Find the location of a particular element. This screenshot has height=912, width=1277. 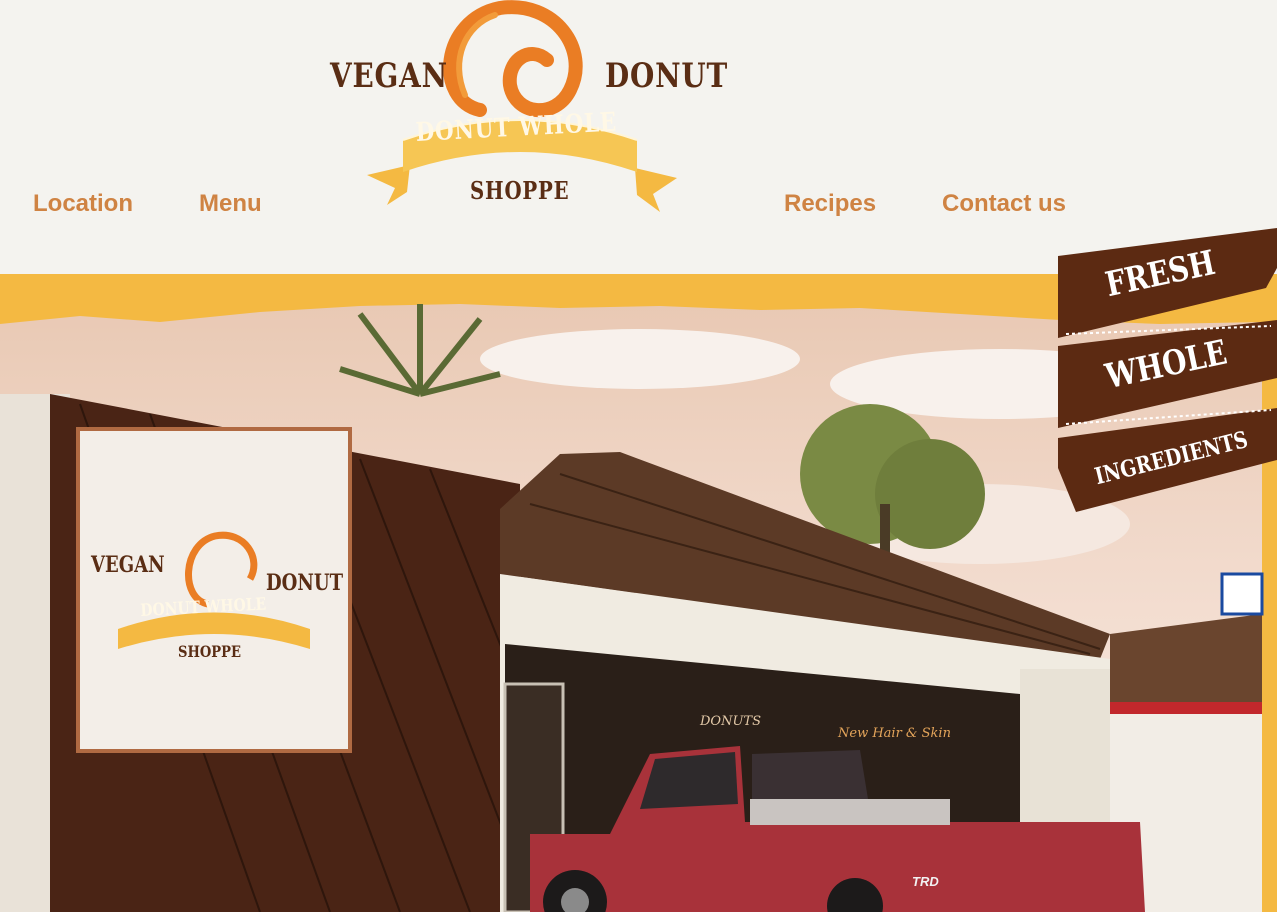

logo-vegan-text: VEGAN is located at coordinates (389, 76).